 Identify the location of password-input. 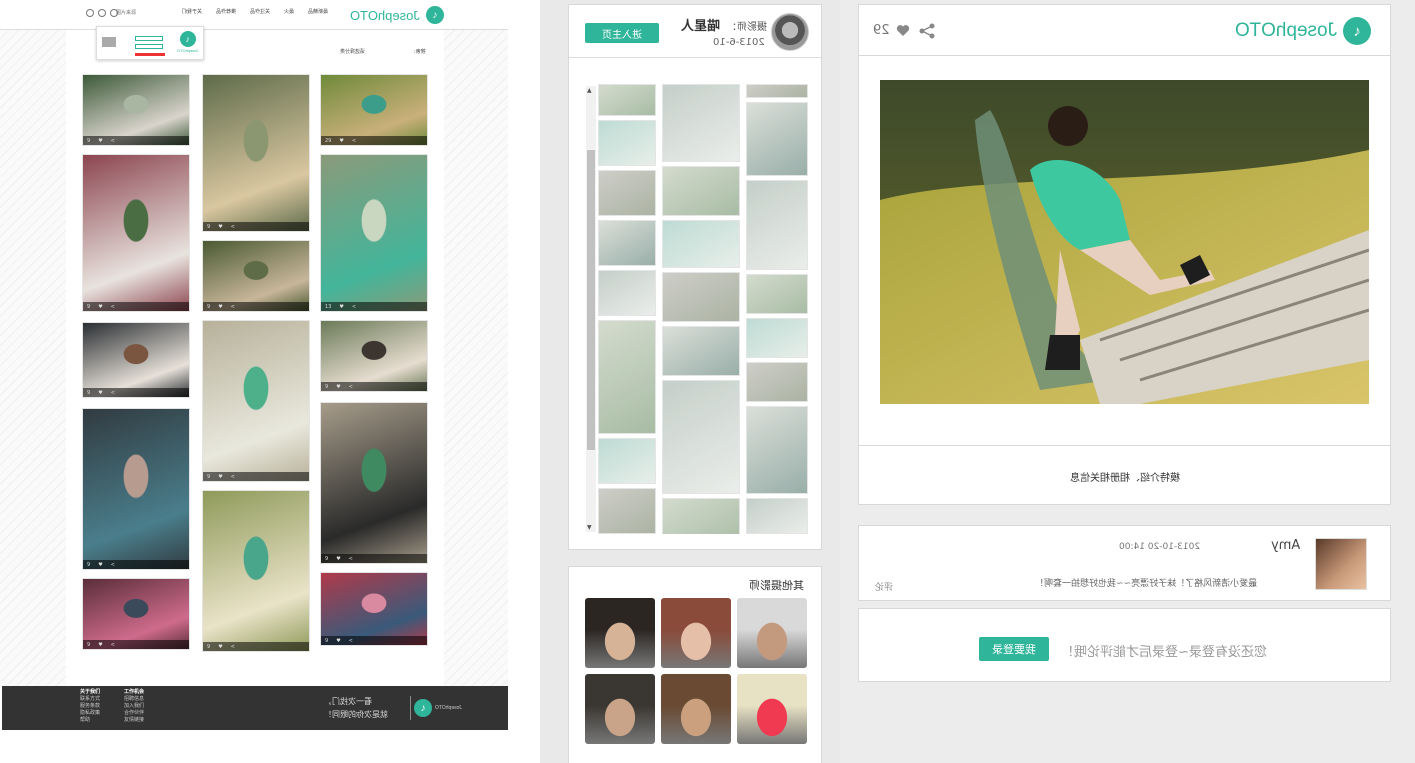
(149, 46).